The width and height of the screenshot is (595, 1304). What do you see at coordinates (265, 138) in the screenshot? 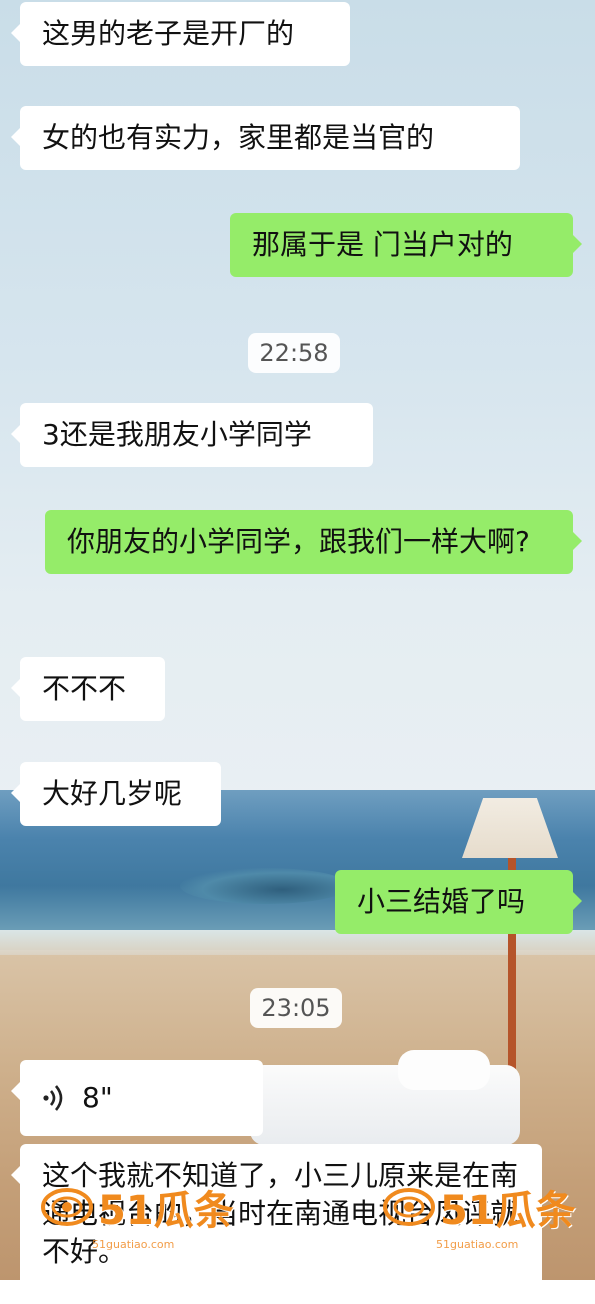
I see `message-incoming: 女的也有实力，家里都是当官的` at bounding box center [265, 138].